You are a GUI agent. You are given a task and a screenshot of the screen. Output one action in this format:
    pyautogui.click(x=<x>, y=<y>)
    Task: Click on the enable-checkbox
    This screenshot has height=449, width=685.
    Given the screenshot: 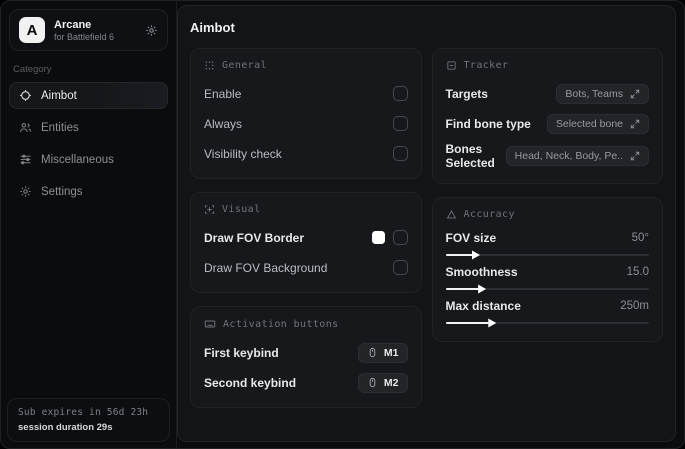 What is the action you would take?
    pyautogui.click(x=400, y=93)
    